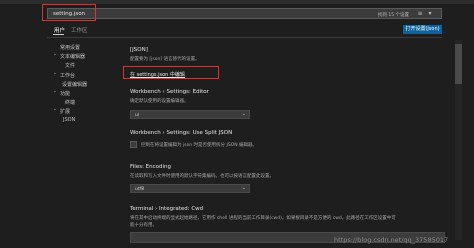  Describe the element at coordinates (69, 120) in the screenshot. I see `toc-item-json: JSON` at that location.